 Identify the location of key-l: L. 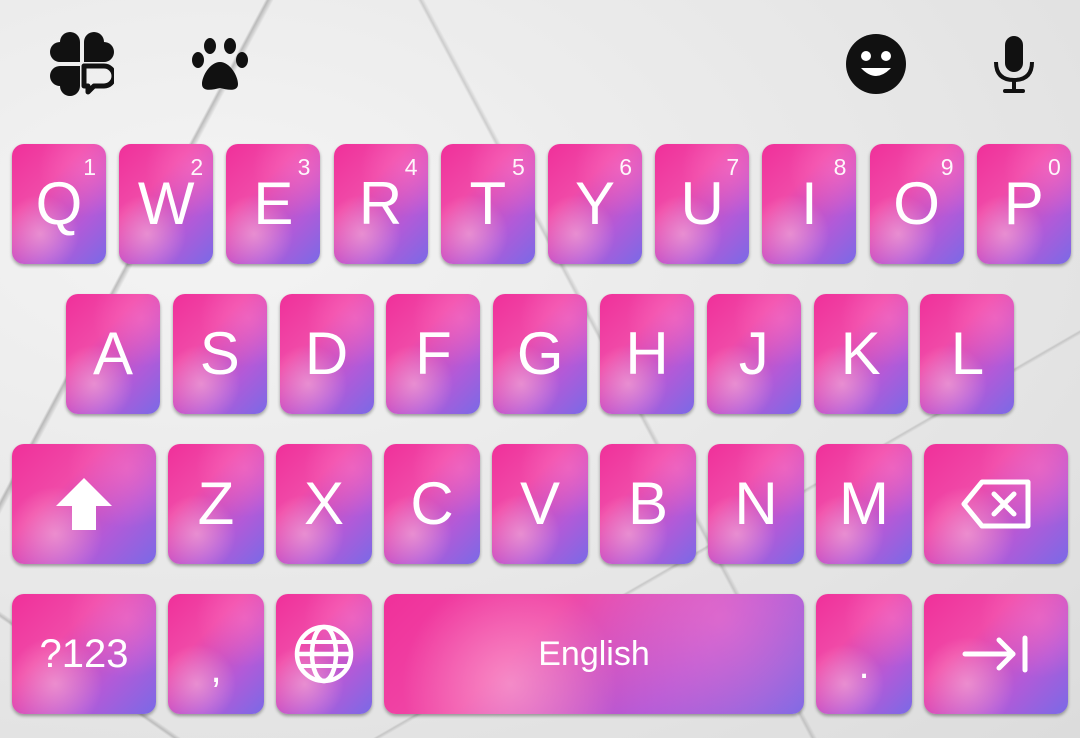
(967, 354).